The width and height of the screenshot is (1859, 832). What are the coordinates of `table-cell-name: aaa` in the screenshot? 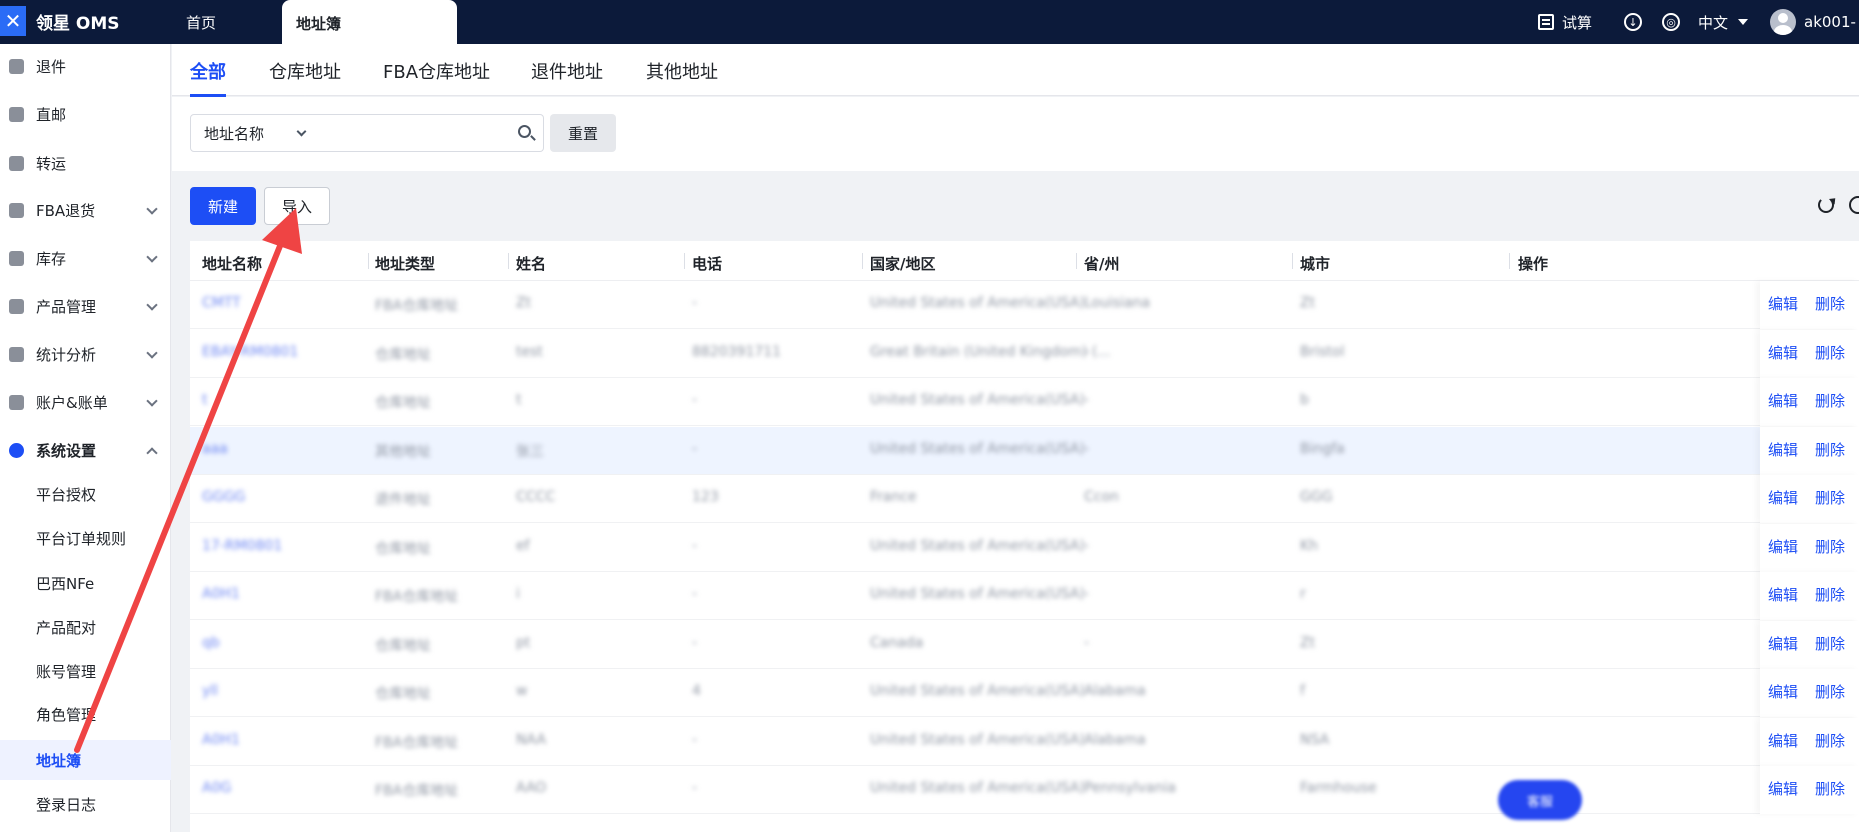 It's located at (215, 449).